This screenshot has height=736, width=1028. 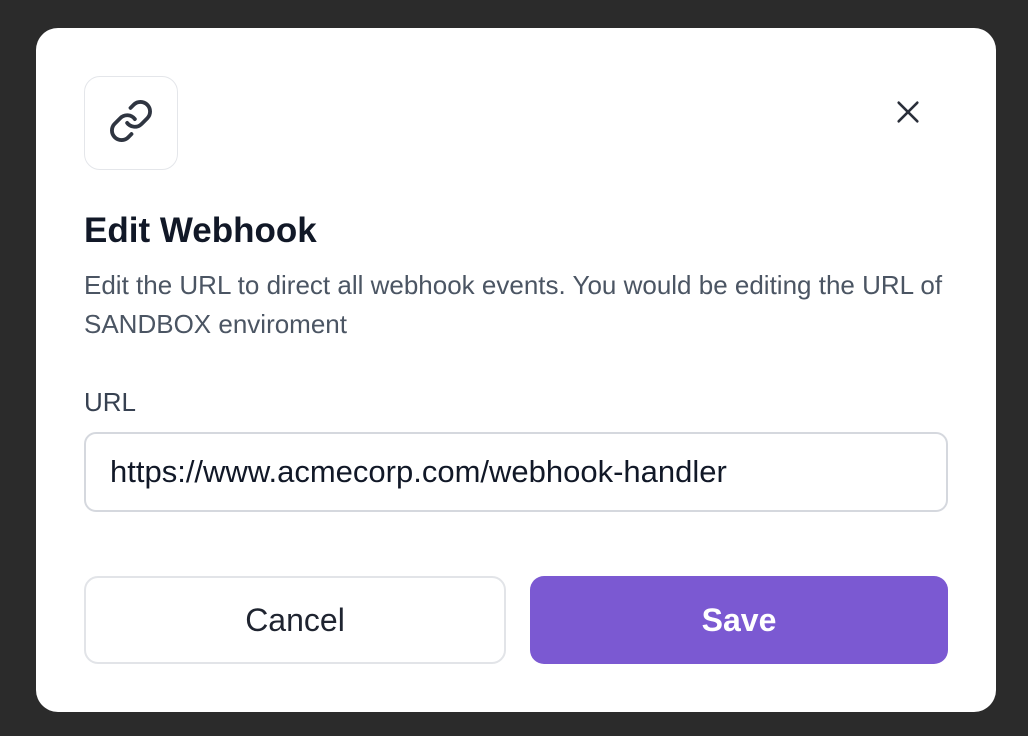 I want to click on cancel-button: Cancel, so click(x=295, y=620).